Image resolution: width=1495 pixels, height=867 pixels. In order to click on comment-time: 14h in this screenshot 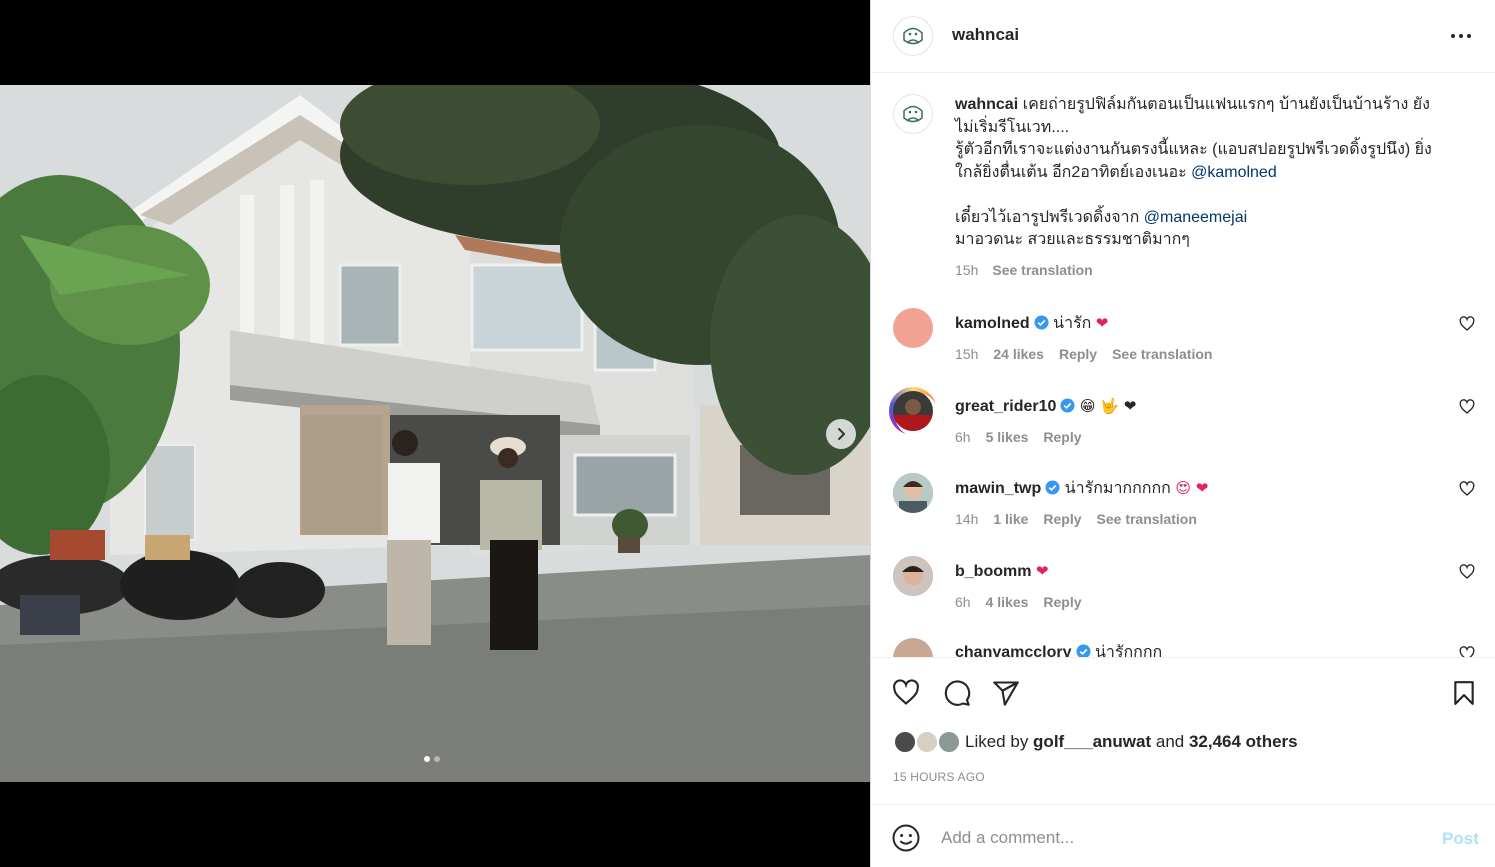, I will do `click(966, 519)`.